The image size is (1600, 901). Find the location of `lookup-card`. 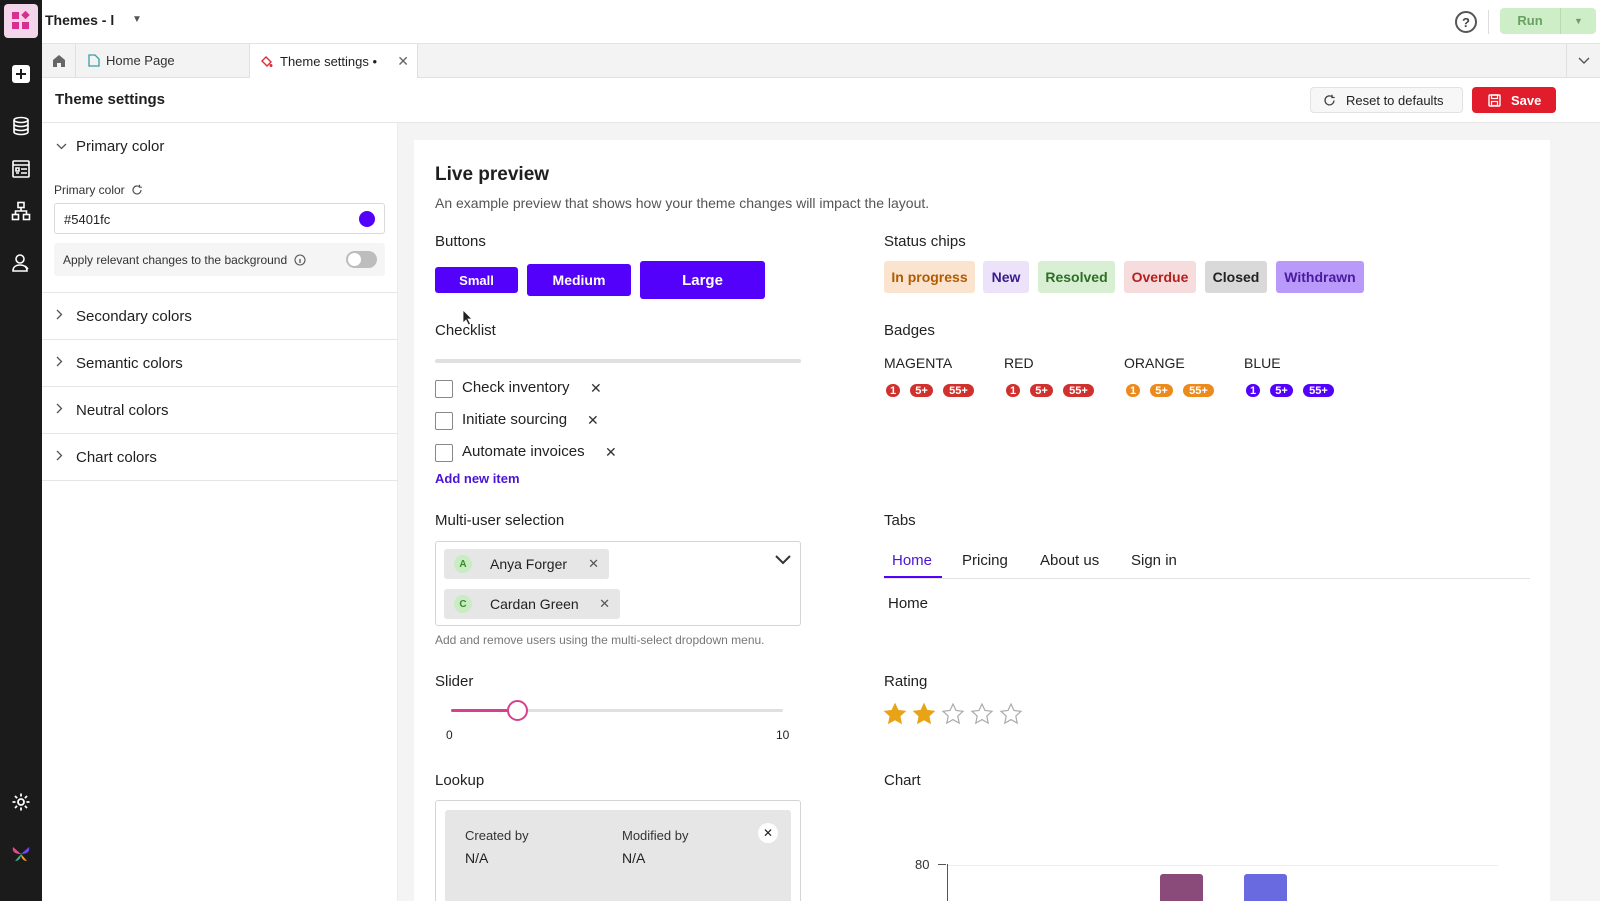

lookup-card is located at coordinates (618, 855).